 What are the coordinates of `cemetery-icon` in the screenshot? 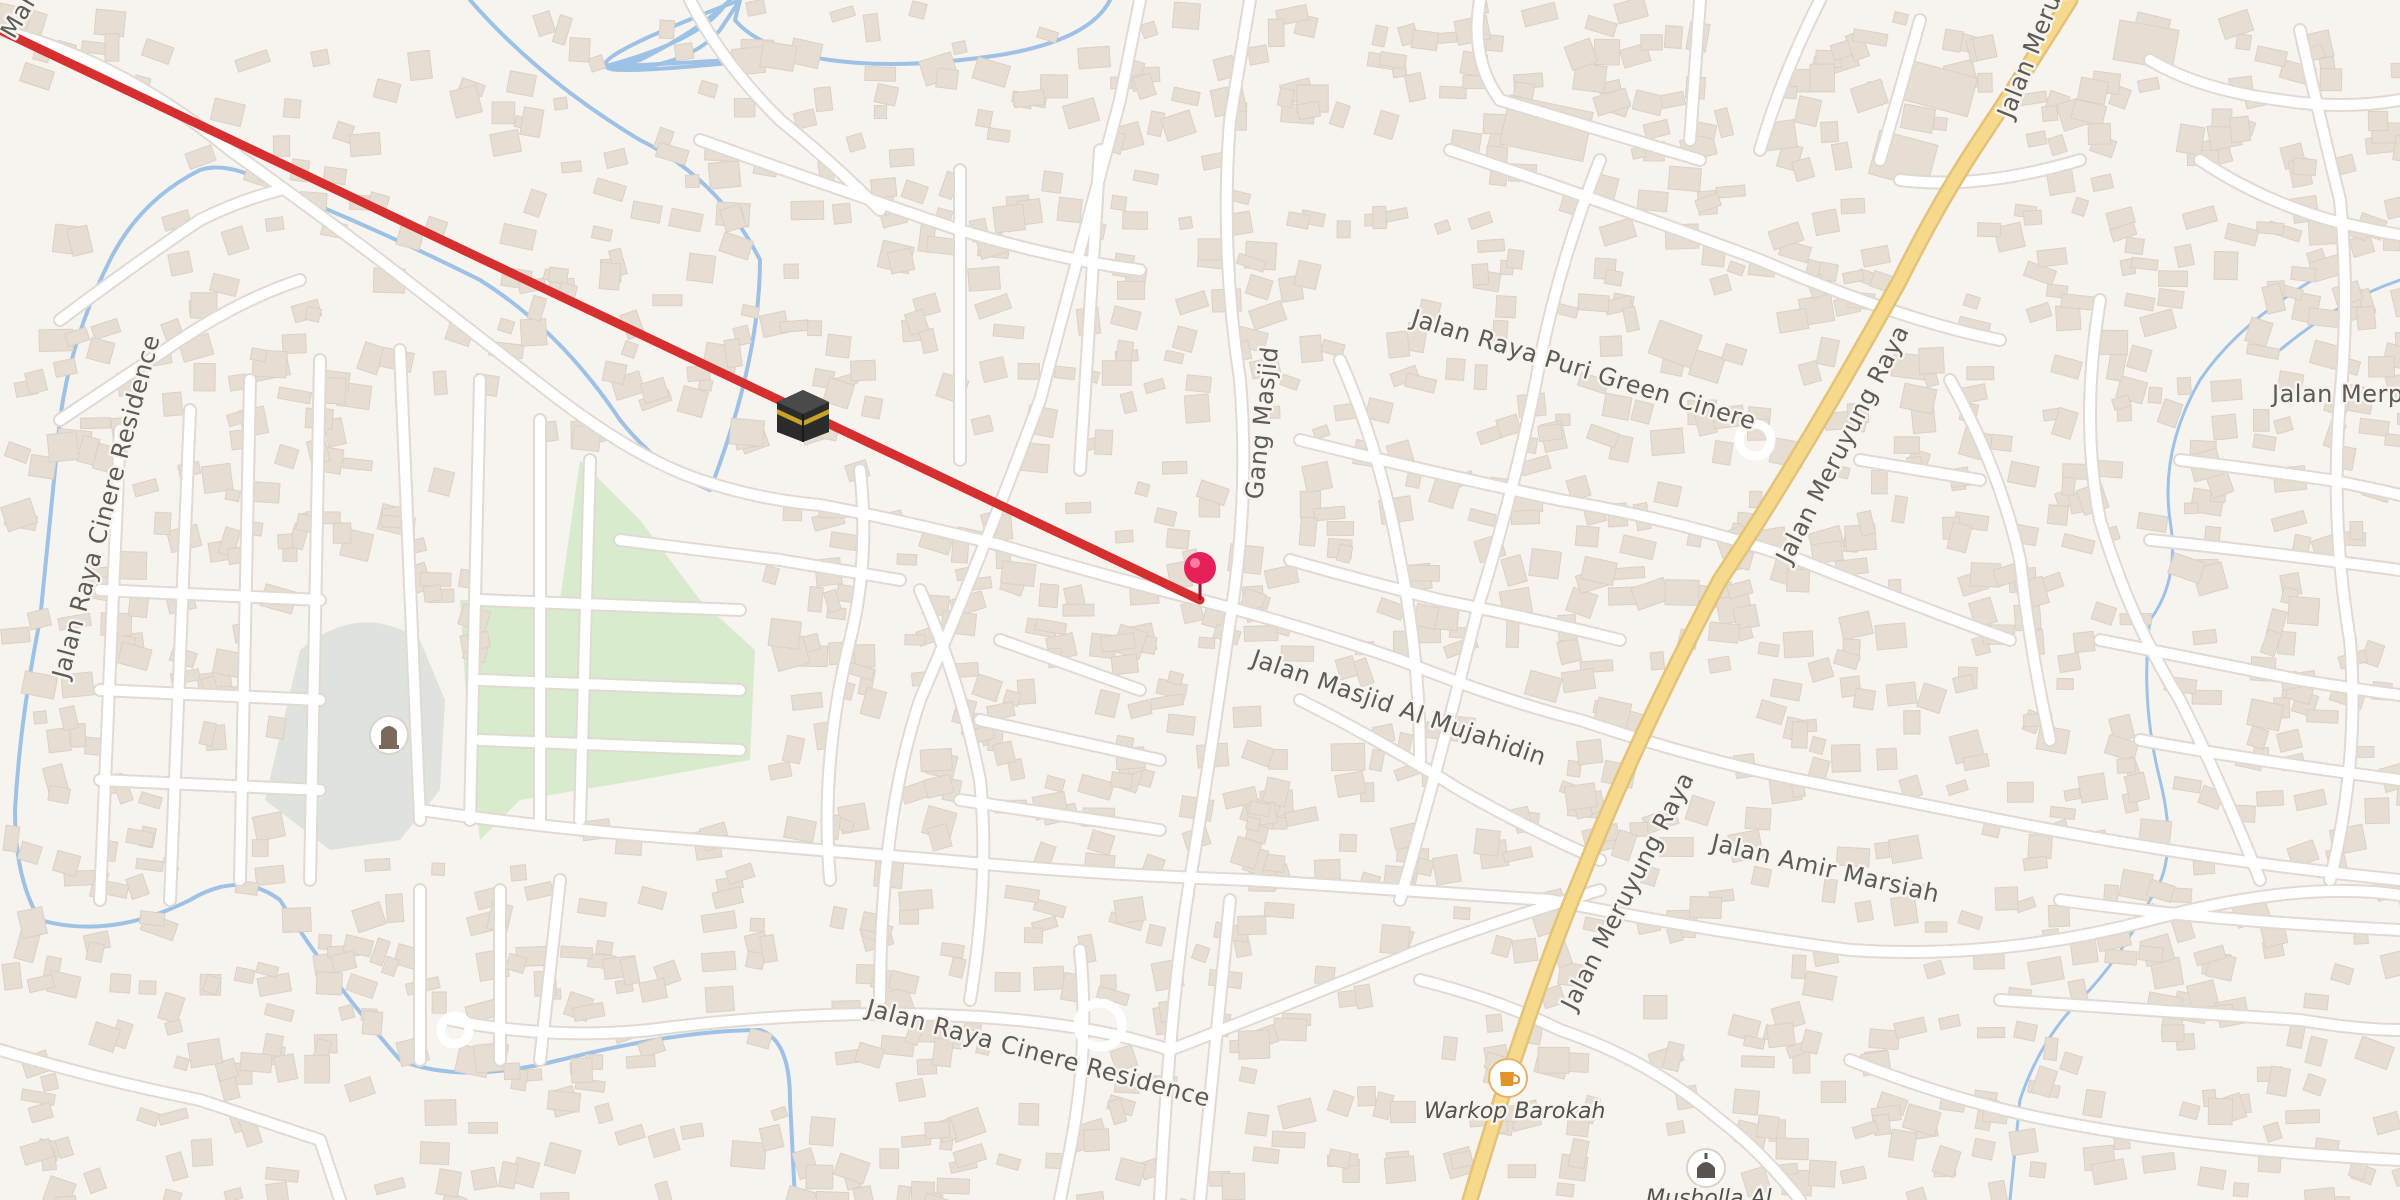 It's located at (389, 735).